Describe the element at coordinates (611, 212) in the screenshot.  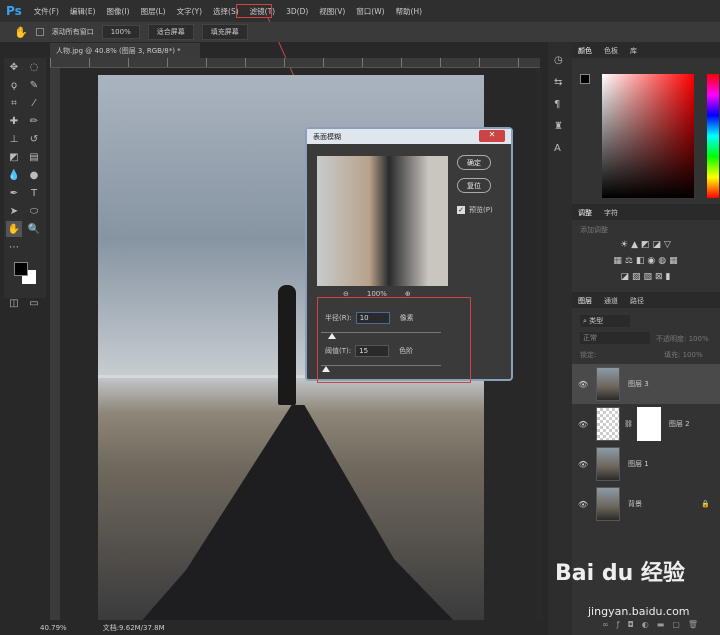
I see `tab-character: 字符` at that location.